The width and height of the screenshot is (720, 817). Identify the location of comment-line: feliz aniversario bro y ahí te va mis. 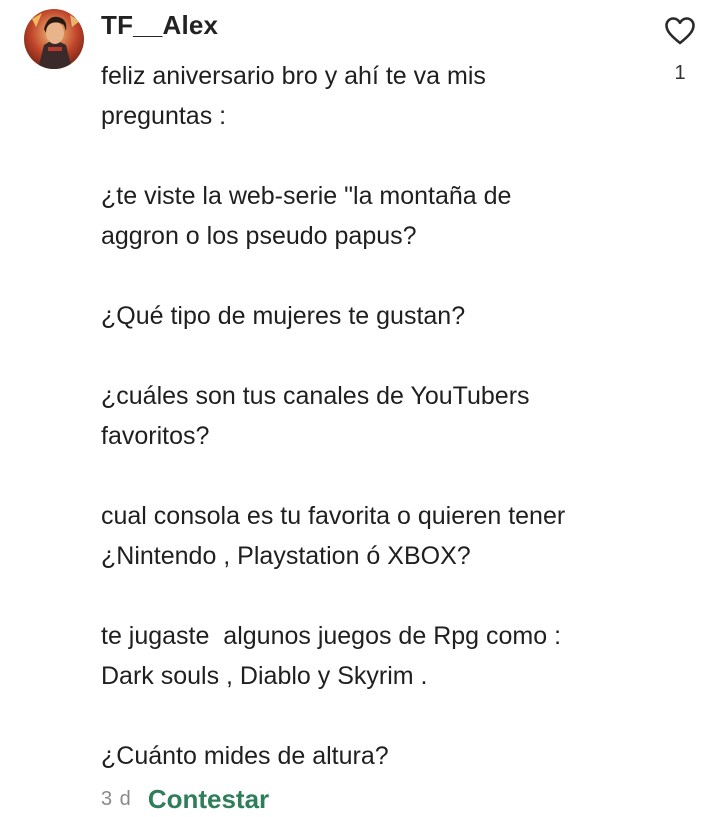
(293, 76).